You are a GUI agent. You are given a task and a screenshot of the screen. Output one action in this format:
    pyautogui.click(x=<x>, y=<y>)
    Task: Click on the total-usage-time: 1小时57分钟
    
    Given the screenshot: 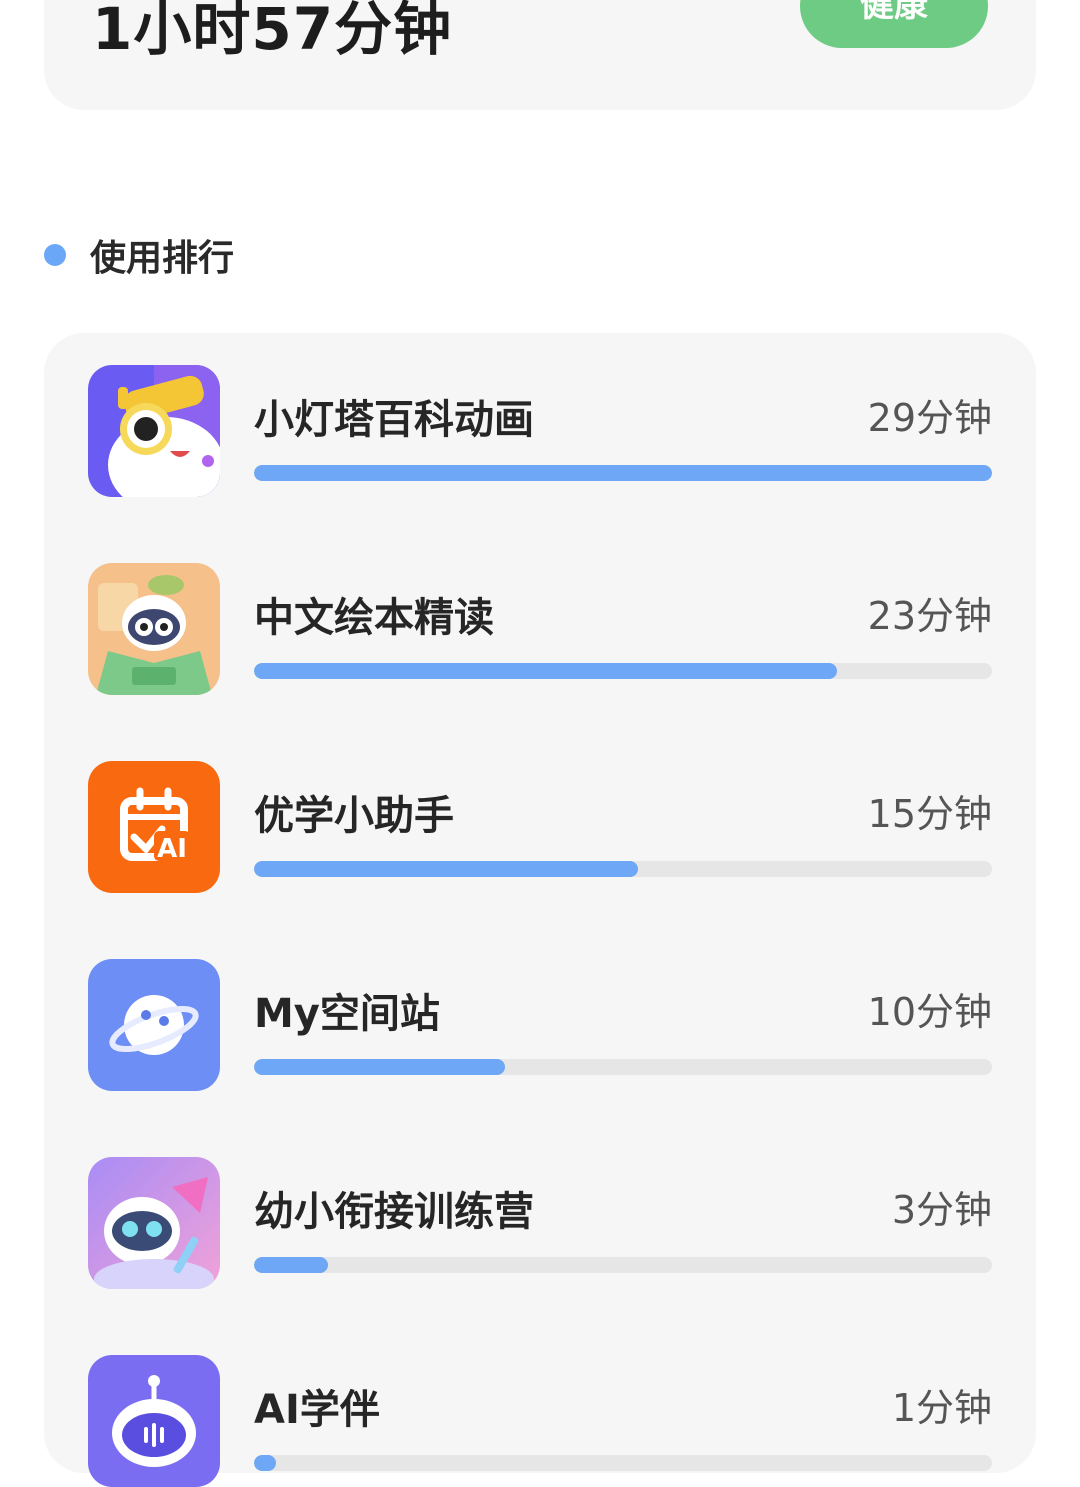 What is the action you would take?
    pyautogui.click(x=272, y=31)
    